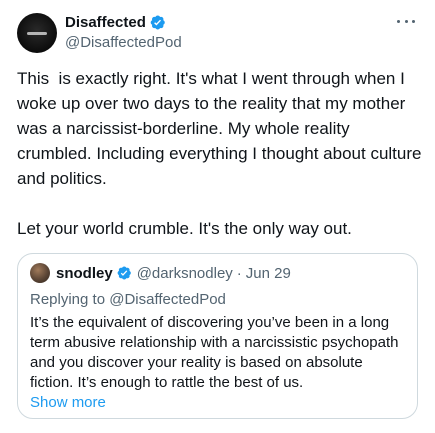 The height and width of the screenshot is (433, 435). Describe the element at coordinates (68, 402) in the screenshot. I see `show-more-link: Show more` at that location.